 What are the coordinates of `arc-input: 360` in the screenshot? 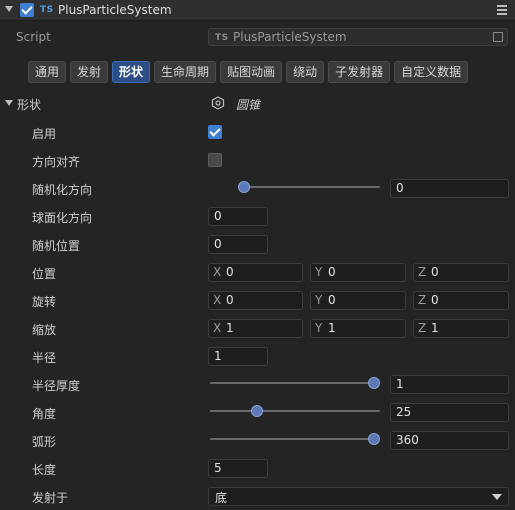 It's located at (449, 440).